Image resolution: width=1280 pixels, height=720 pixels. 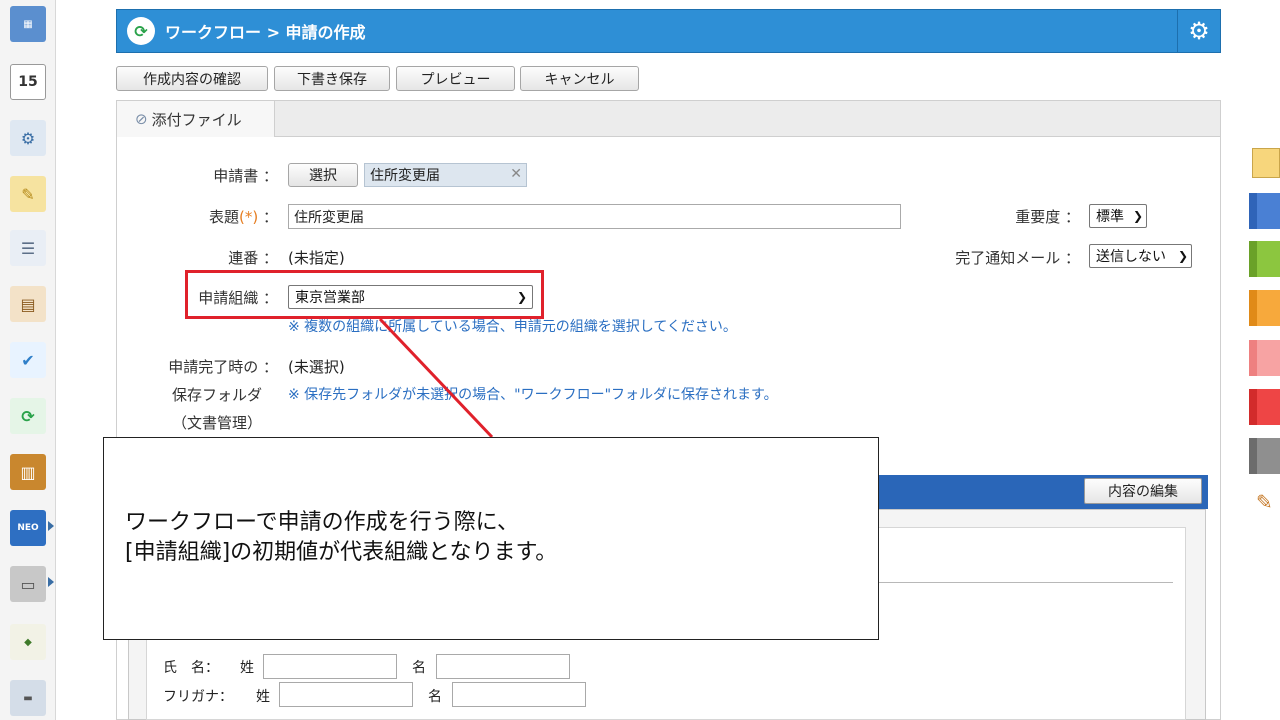 I want to click on name-label: 氏 名：, so click(x=191, y=668).